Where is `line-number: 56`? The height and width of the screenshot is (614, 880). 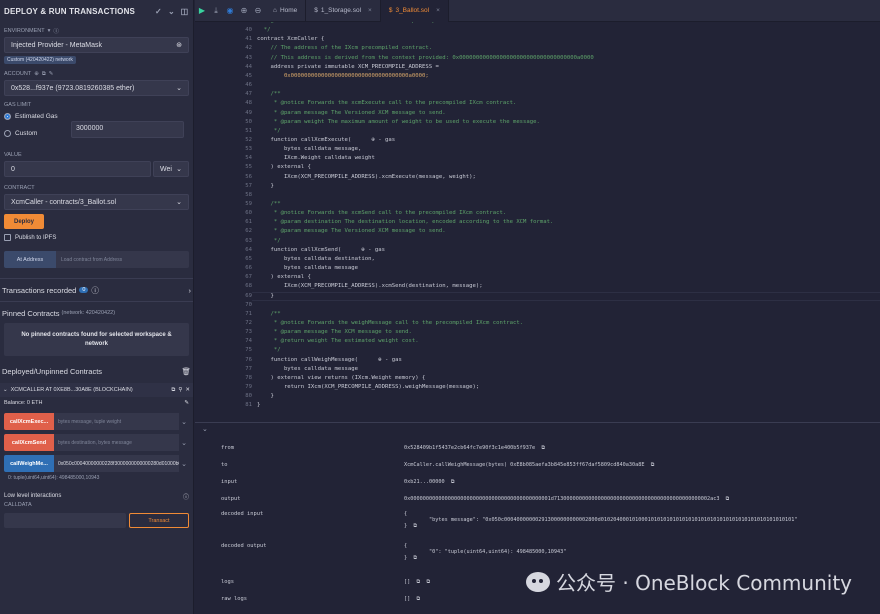 line-number: 56 is located at coordinates (248, 176).